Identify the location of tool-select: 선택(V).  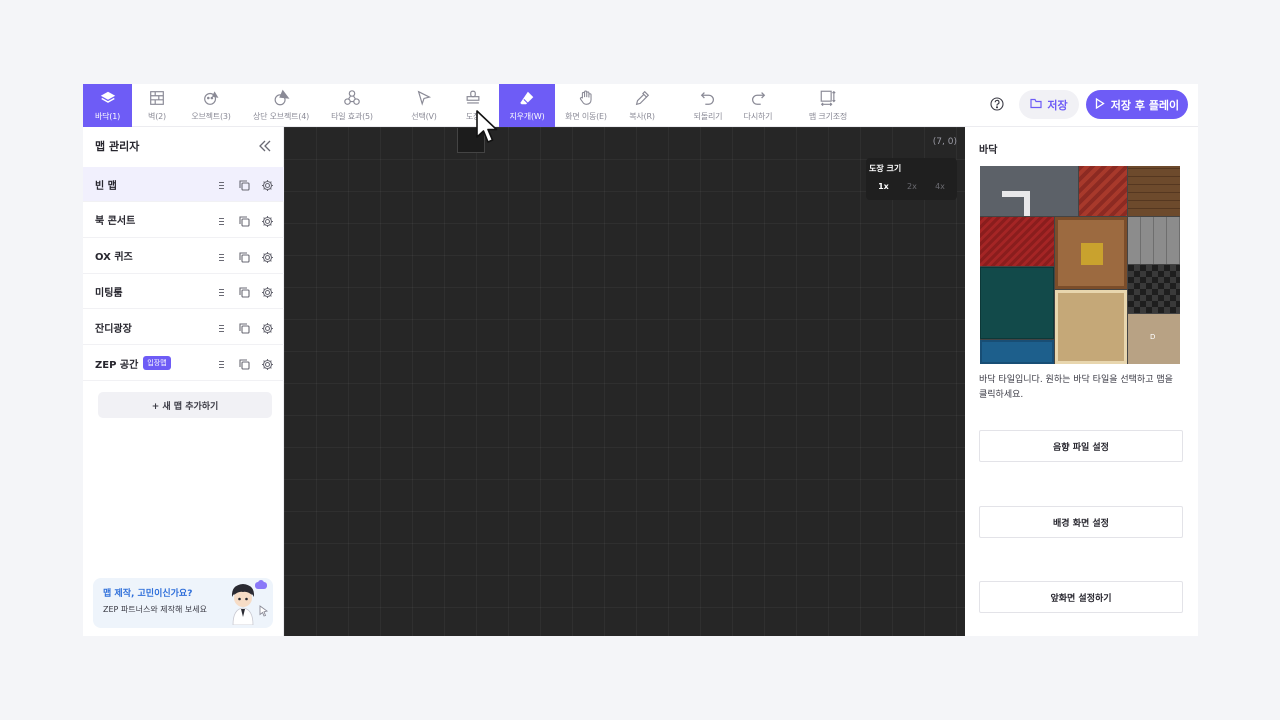
(424, 105).